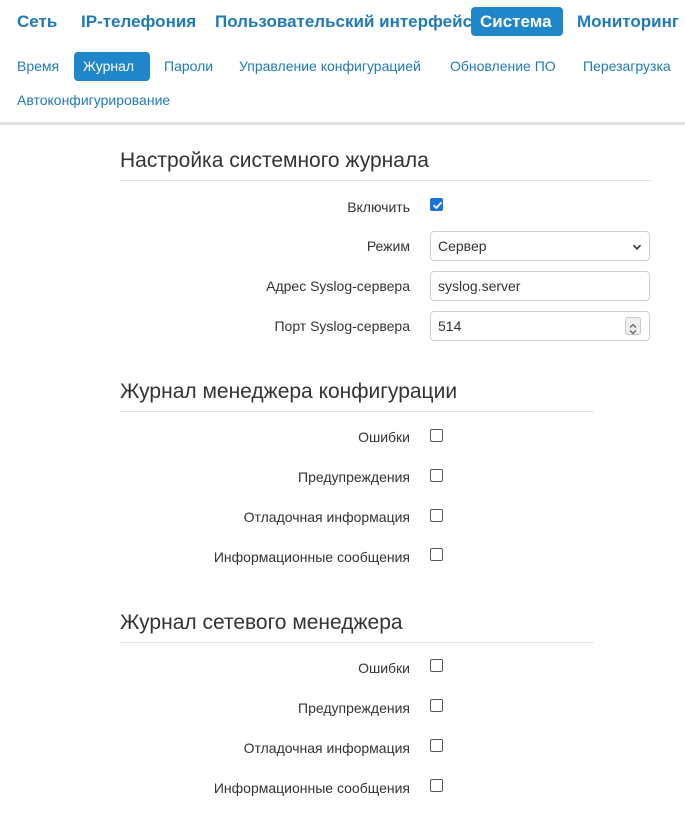 Image resolution: width=685 pixels, height=813 pixels. Describe the element at coordinates (274, 160) in the screenshot. I see `syslog-section-title: Настройка системного журнала` at that location.